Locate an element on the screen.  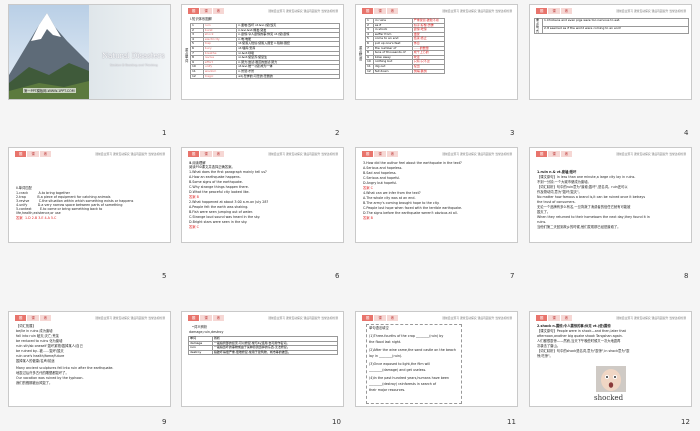
mountain-image is located at coordinates (49, 52).